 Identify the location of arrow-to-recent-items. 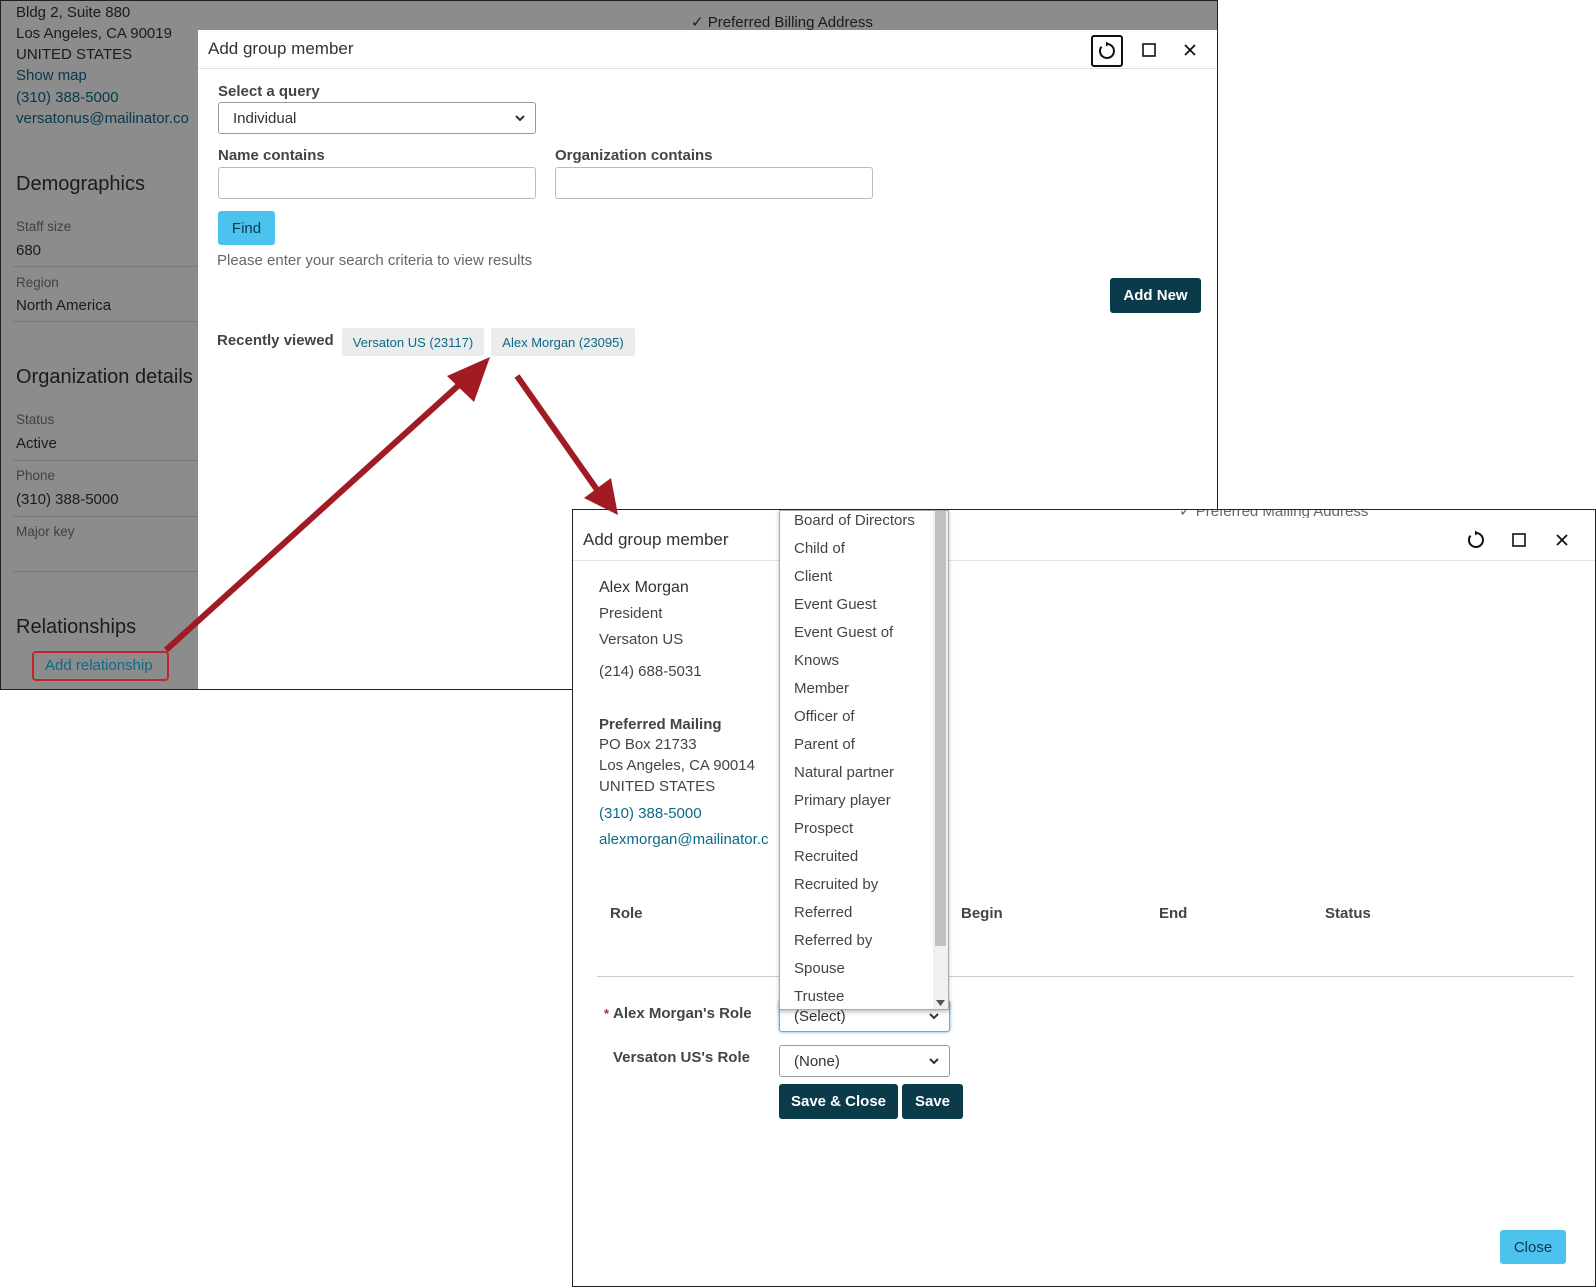
(313, 517).